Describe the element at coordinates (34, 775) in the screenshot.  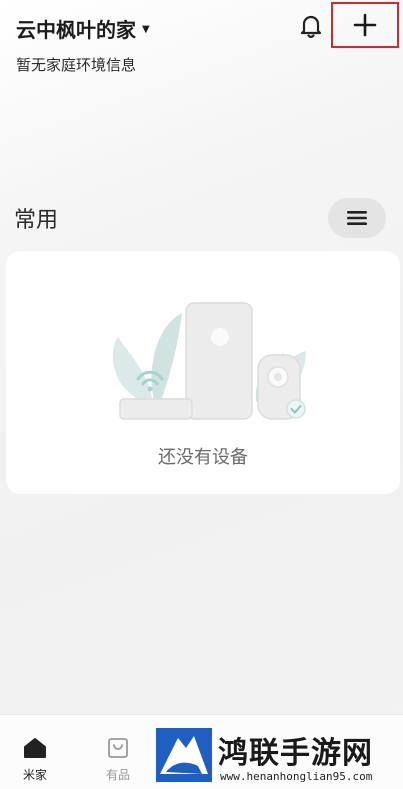
I see `tab-home-label: 米家` at that location.